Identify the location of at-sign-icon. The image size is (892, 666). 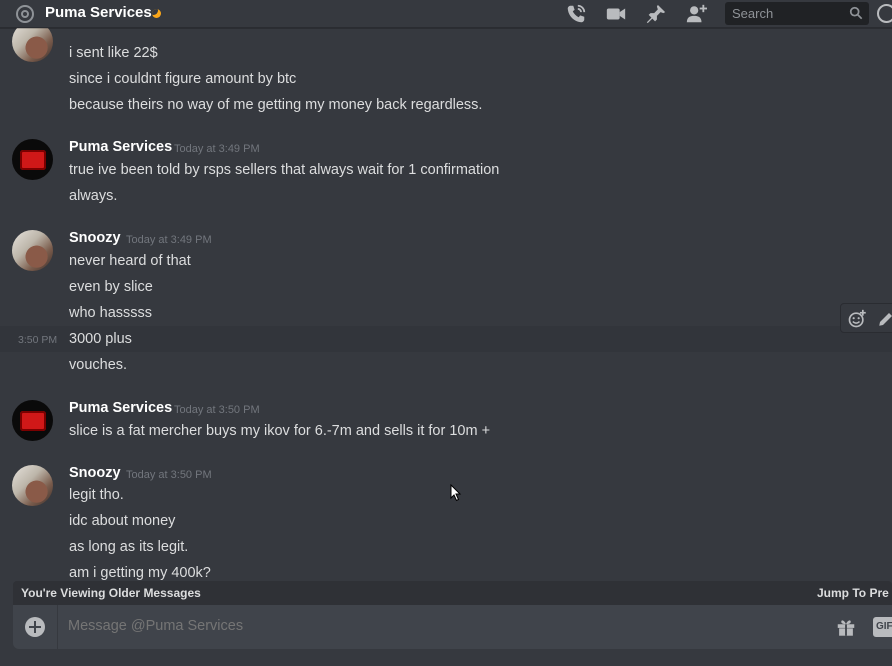
(25, 14).